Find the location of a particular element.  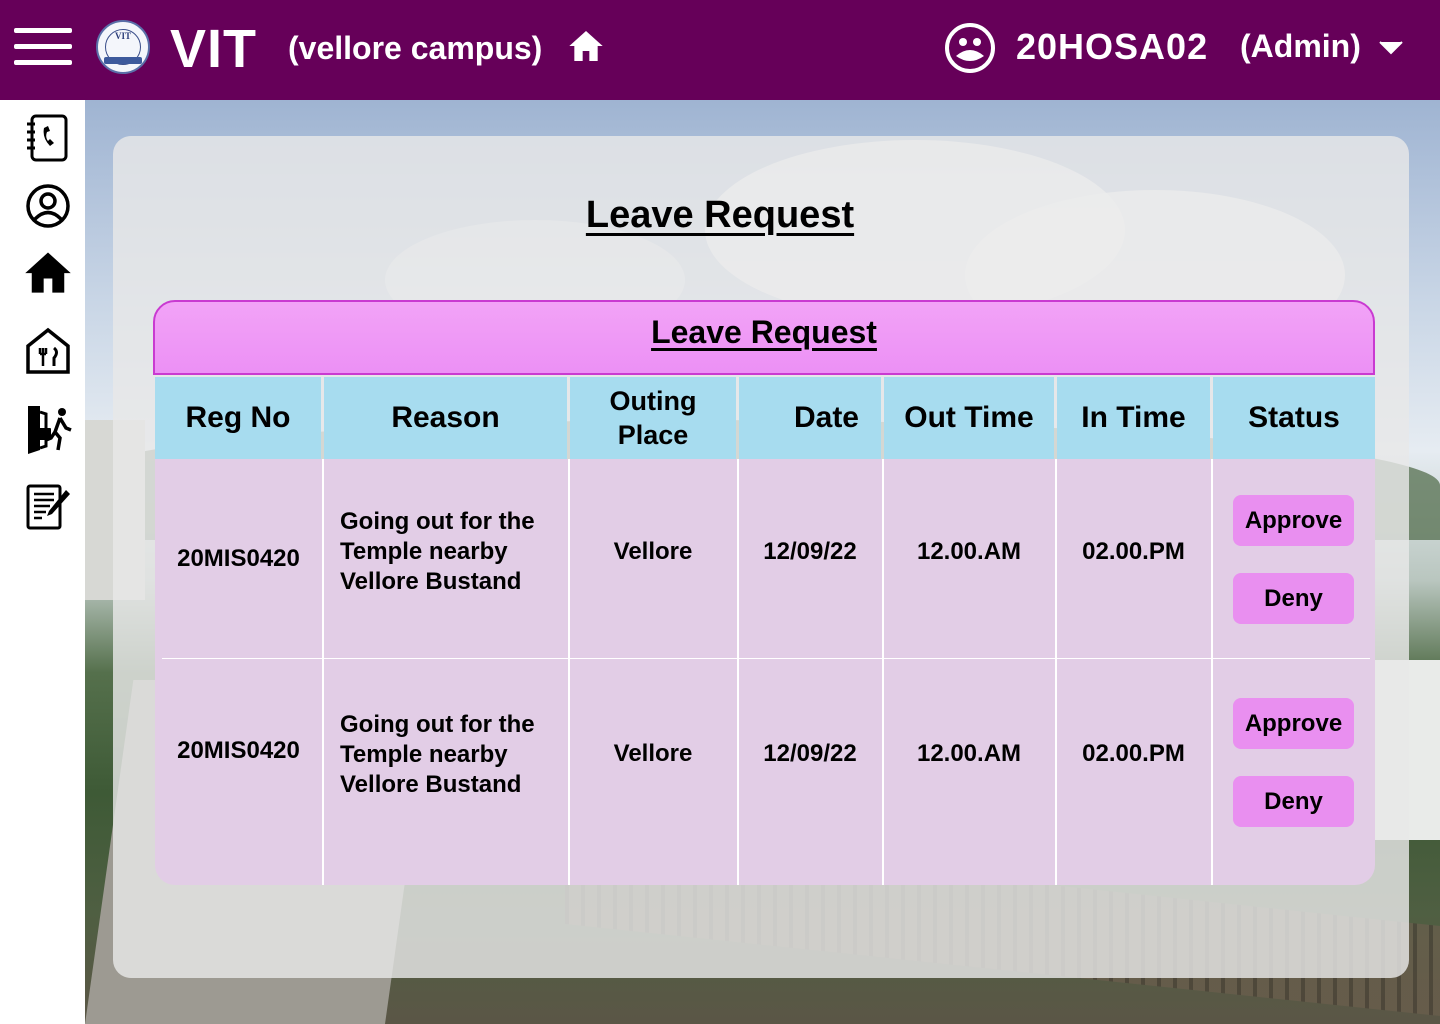

hamburger-menu-icon is located at coordinates (43, 47).